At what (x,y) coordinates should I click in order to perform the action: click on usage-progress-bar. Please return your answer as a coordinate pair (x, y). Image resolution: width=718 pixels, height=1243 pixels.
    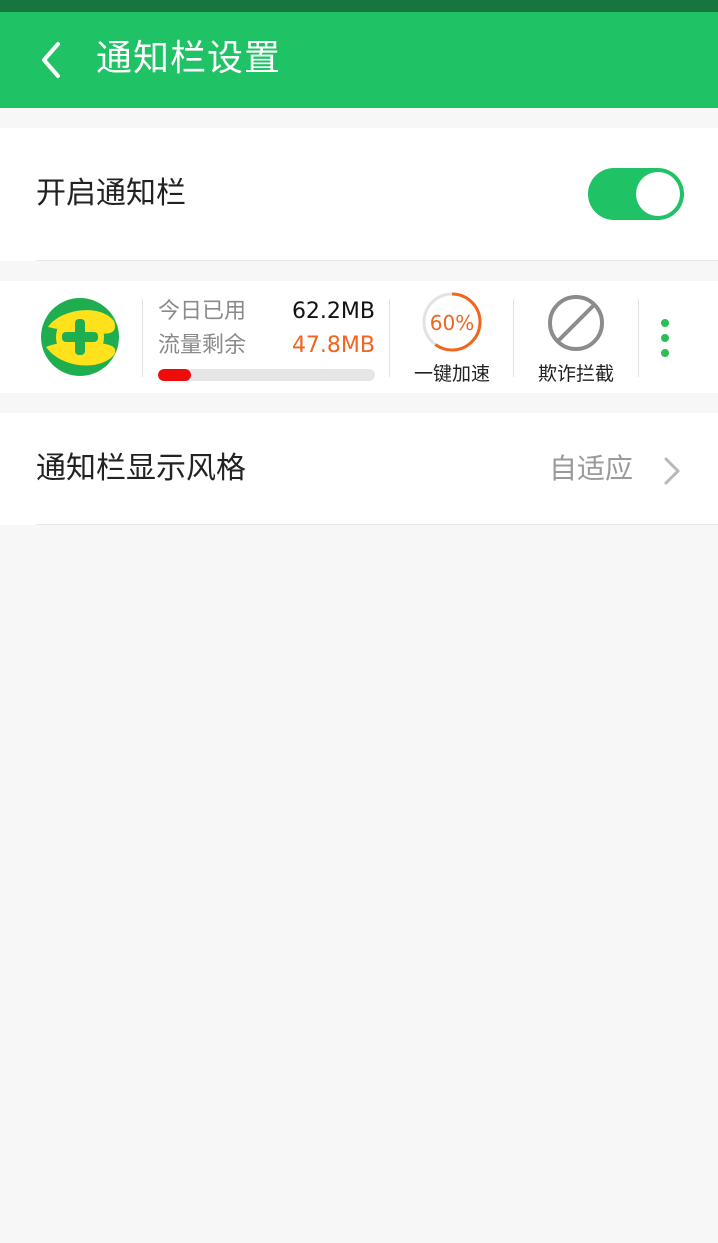
    Looking at the image, I should click on (266, 375).